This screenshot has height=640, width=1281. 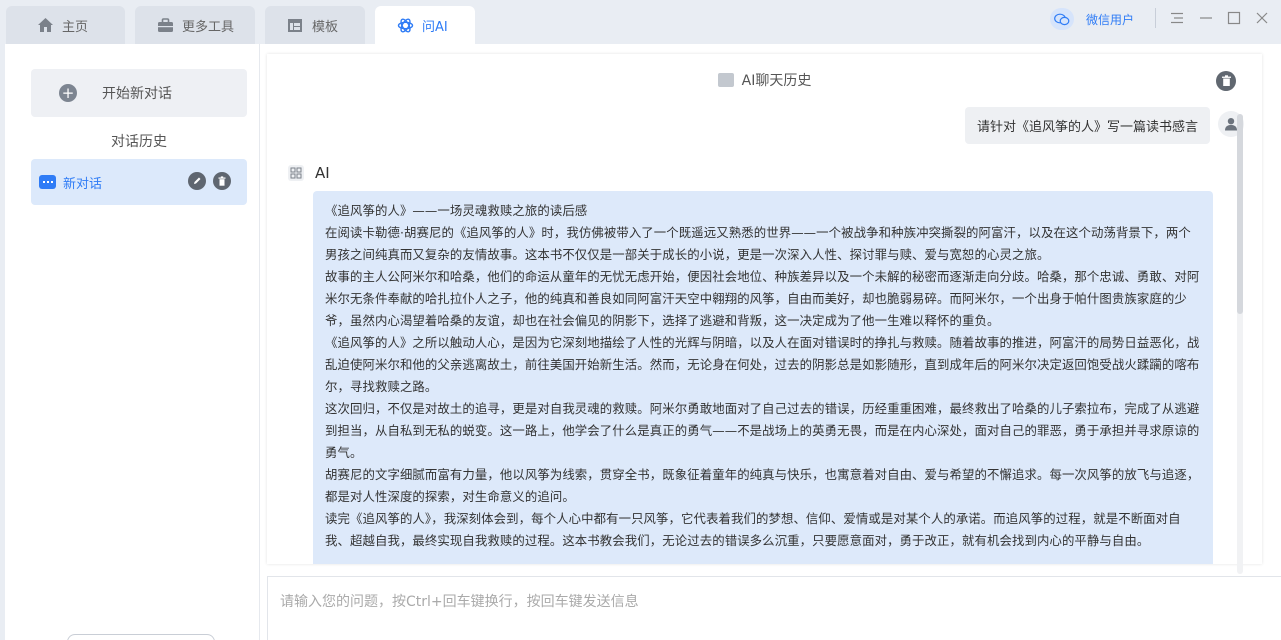 I want to click on ai-sender: AI, so click(x=309, y=173).